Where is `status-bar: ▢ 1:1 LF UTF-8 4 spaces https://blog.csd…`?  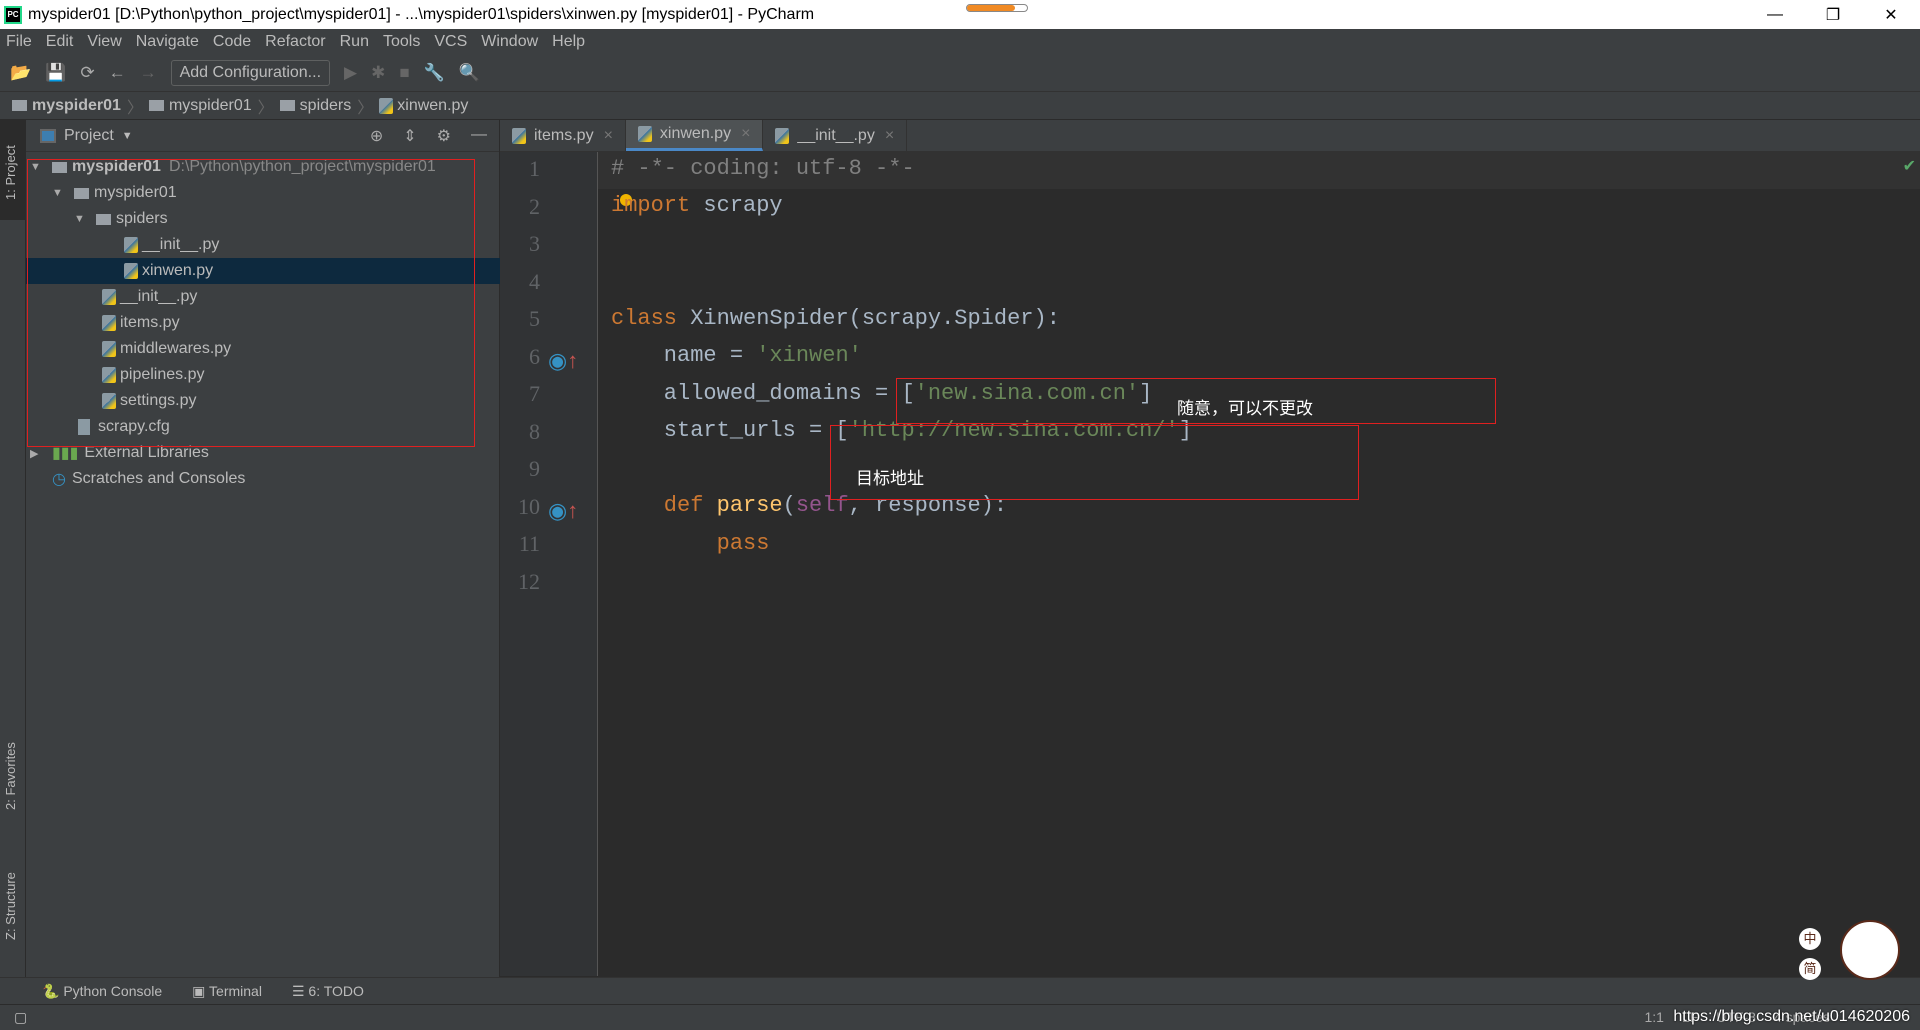
status-bar: ▢ 1:1 LF UTF-8 4 spaces https://blog.csd… is located at coordinates (960, 1017).